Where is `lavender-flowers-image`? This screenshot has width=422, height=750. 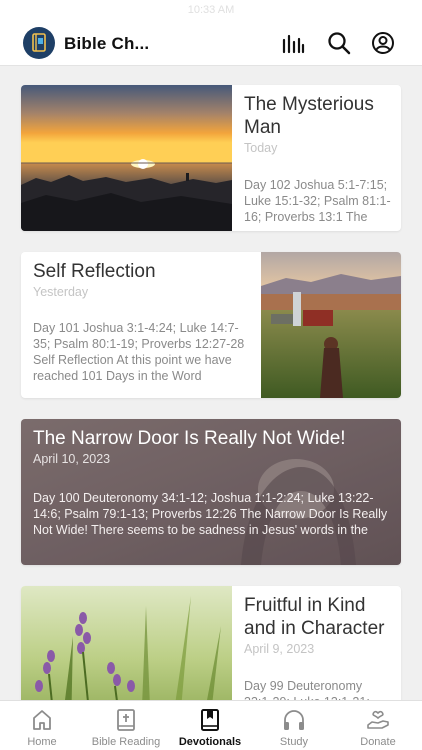
lavender-flowers-image is located at coordinates (126, 643).